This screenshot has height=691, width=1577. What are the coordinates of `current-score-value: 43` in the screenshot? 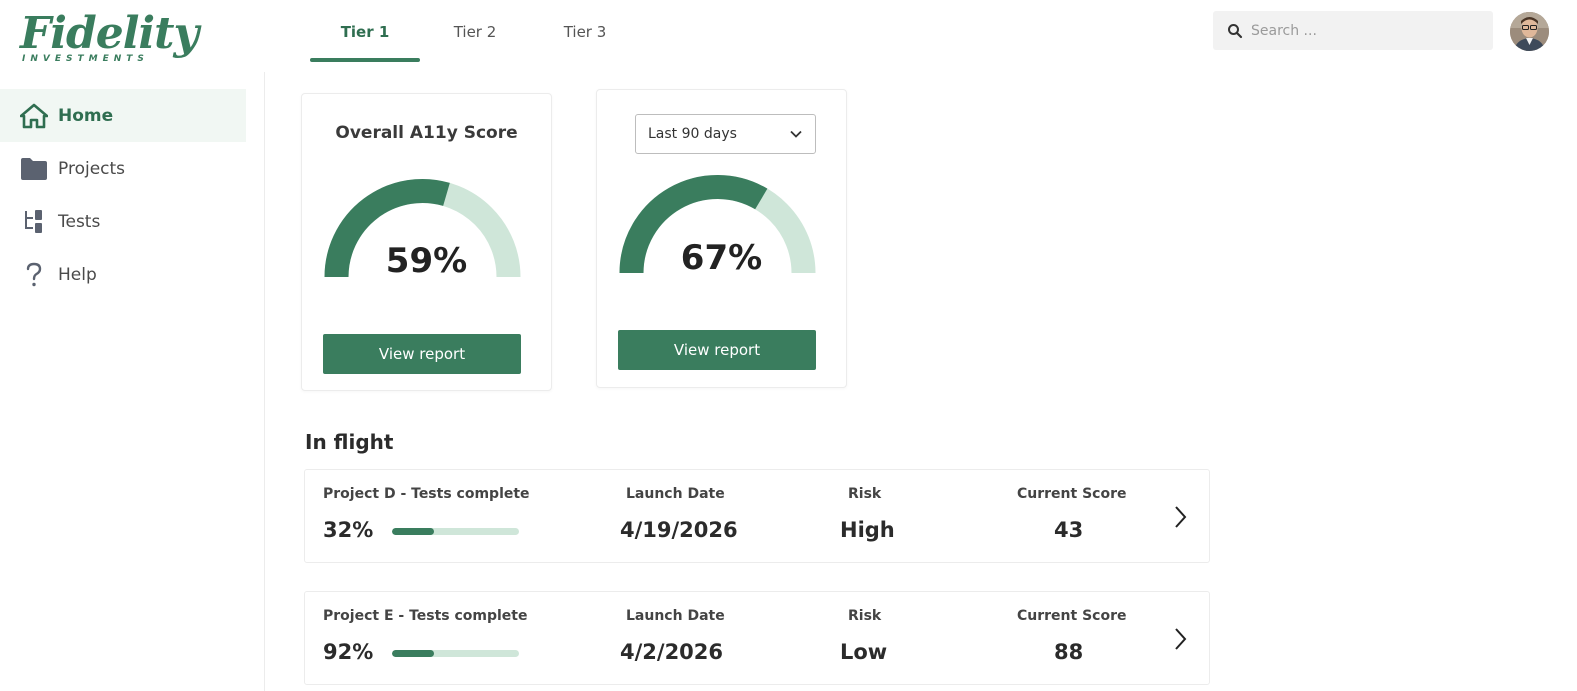 It's located at (1069, 530).